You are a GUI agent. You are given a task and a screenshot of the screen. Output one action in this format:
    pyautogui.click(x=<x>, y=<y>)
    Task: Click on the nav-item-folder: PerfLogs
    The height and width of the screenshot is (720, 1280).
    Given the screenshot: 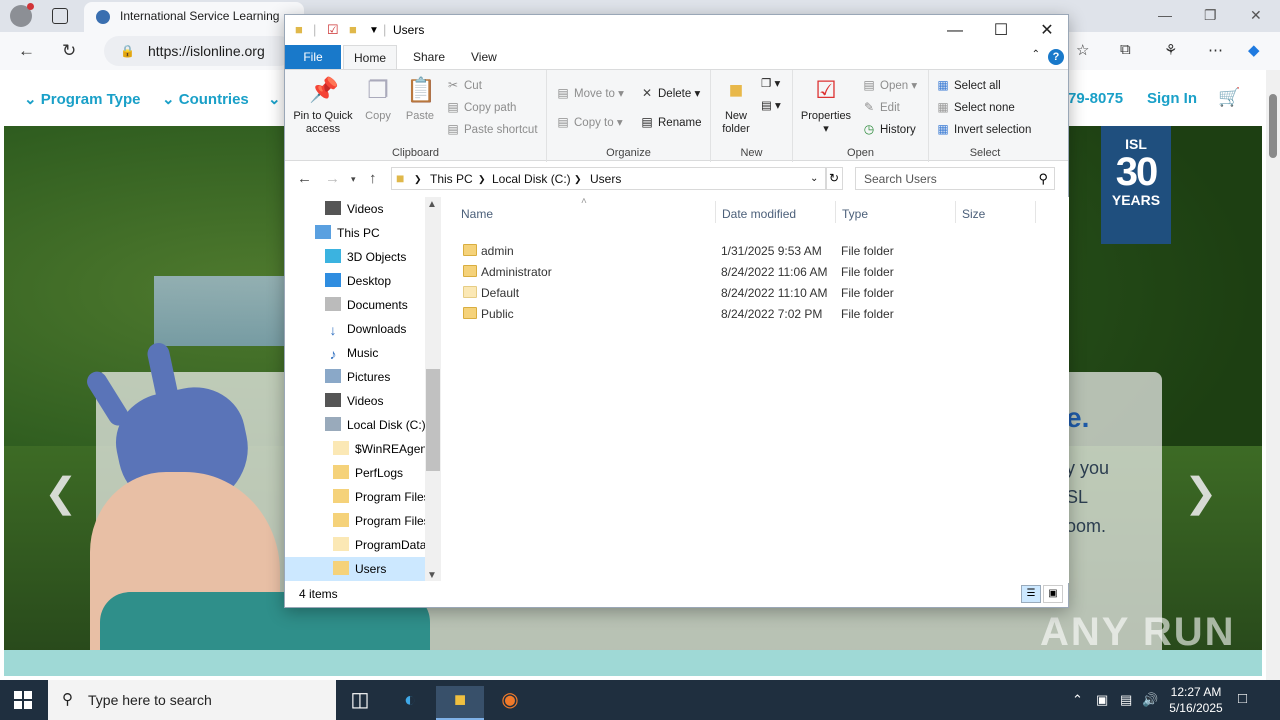 What is the action you would take?
    pyautogui.click(x=368, y=473)
    